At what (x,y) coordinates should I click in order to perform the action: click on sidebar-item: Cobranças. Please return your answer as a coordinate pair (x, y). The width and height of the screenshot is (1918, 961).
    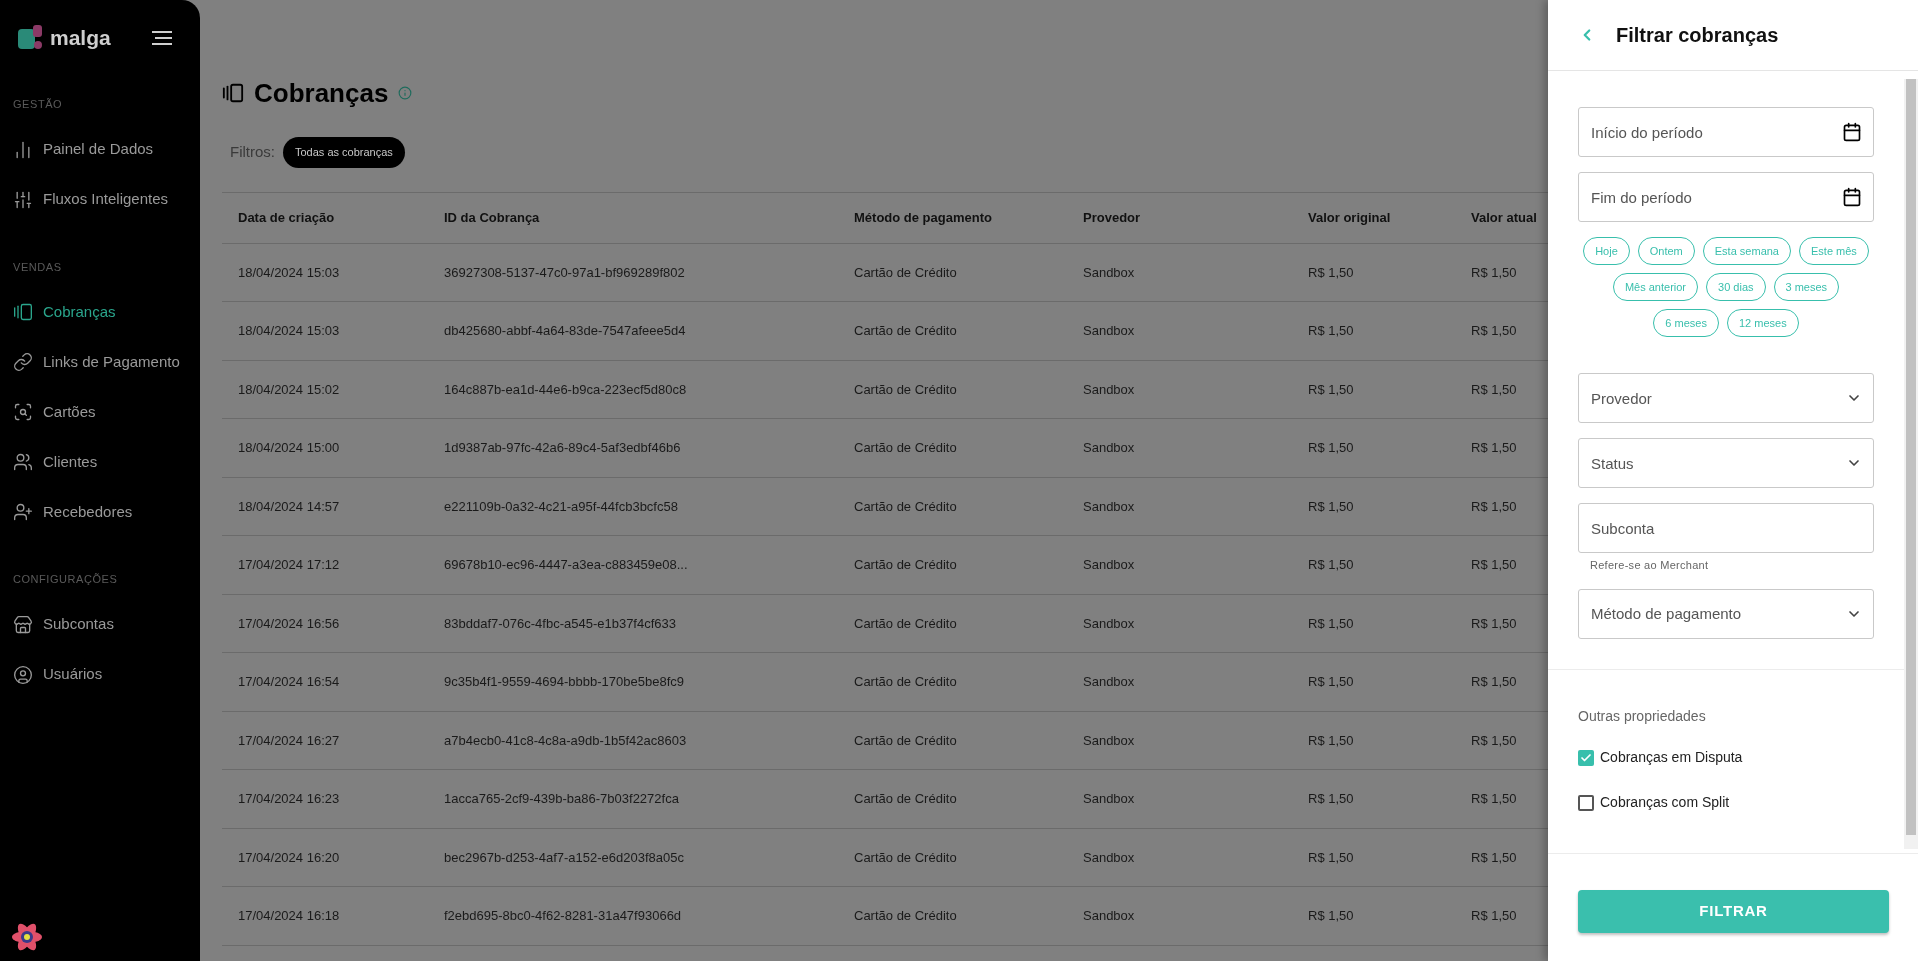
    Looking at the image, I should click on (100, 312).